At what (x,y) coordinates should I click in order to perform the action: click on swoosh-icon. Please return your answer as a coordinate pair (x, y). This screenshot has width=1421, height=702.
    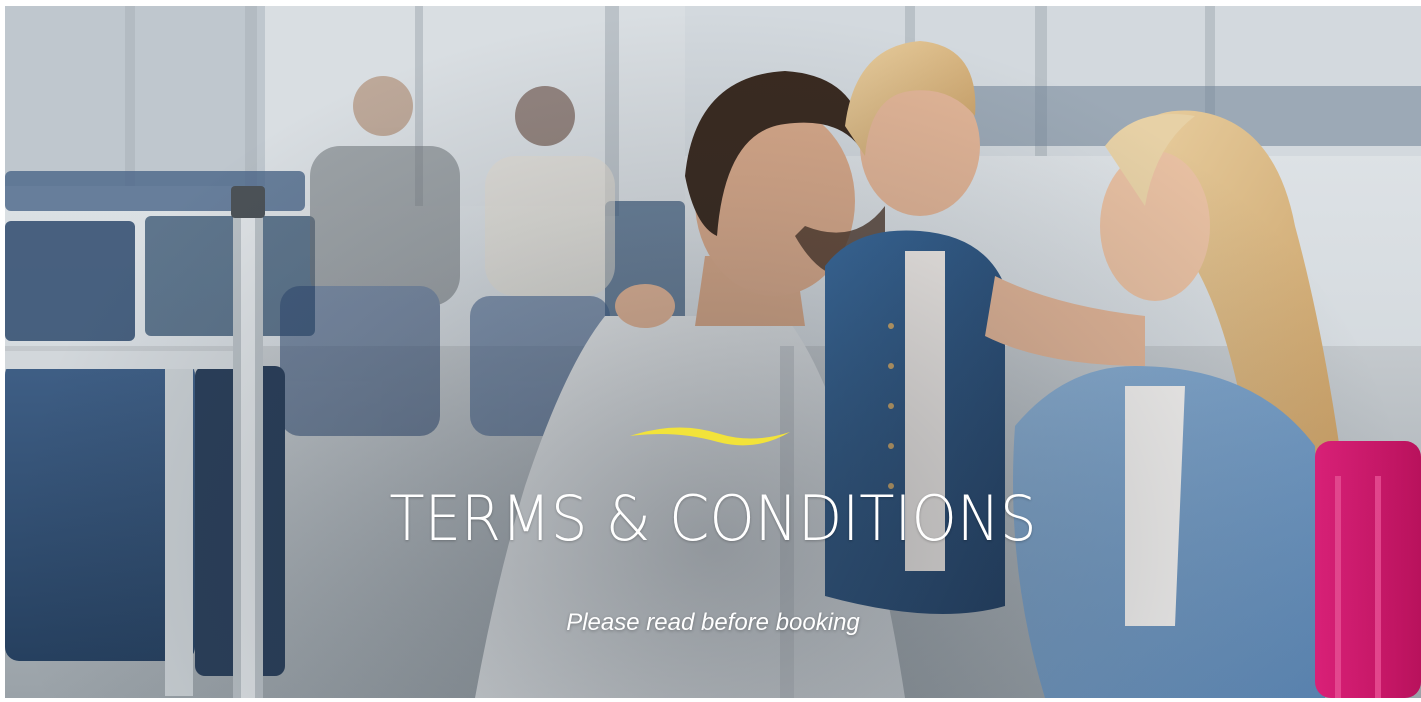
    Looking at the image, I should click on (710, 436).